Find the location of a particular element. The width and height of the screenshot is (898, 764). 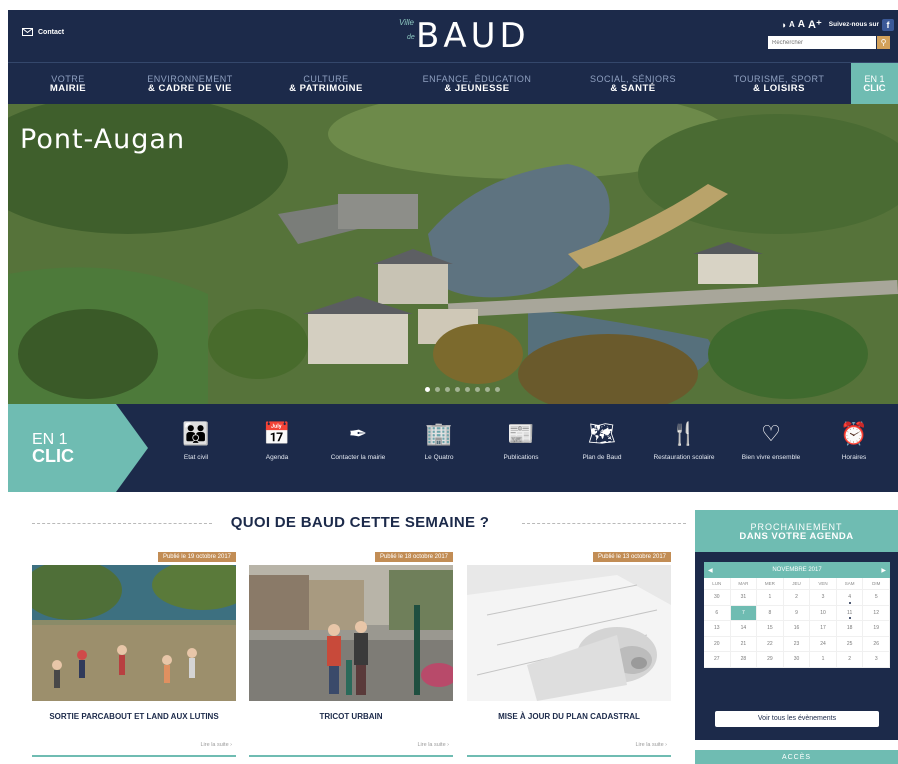

nav-line2: MAIRIE is located at coordinates (68, 88).